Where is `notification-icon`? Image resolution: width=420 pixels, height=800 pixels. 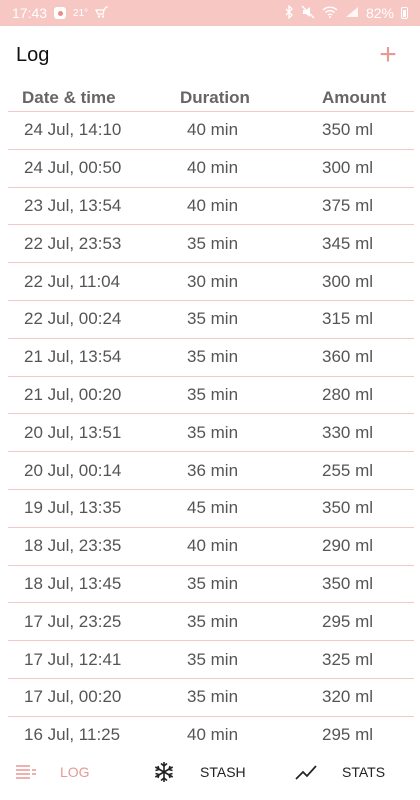
notification-icon is located at coordinates (60, 13).